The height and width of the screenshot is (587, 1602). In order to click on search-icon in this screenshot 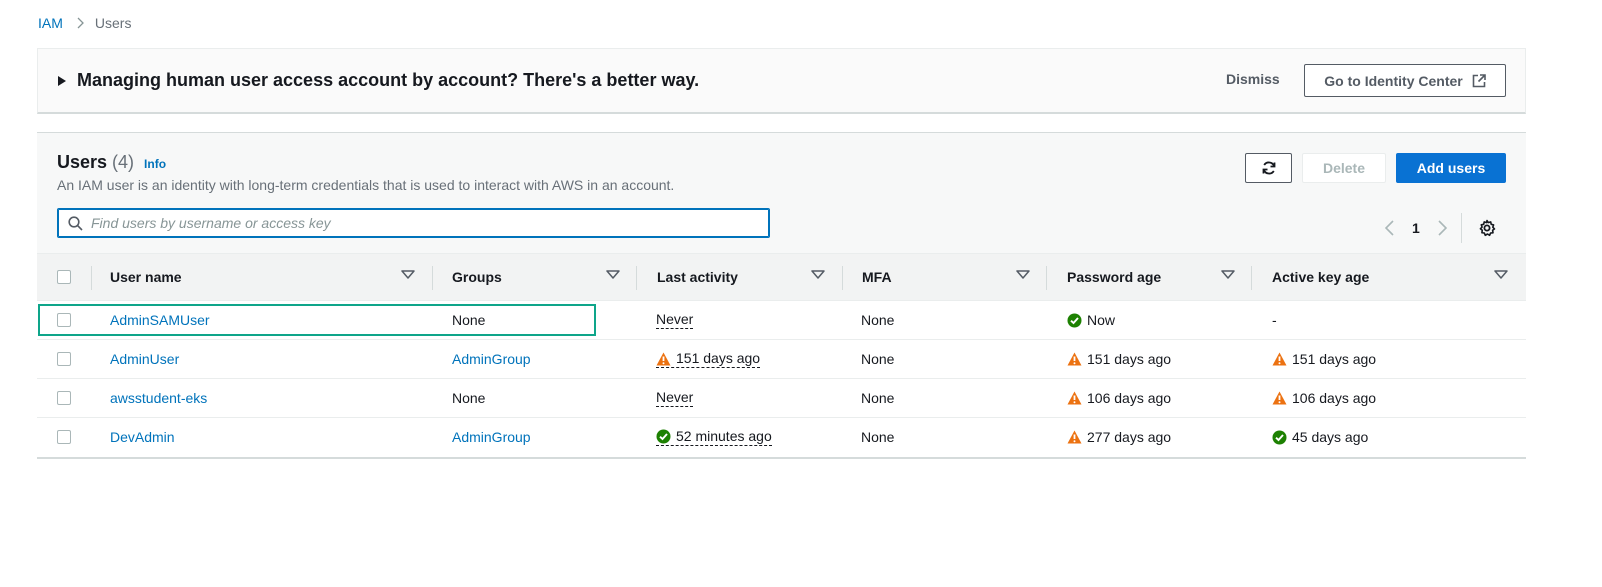, I will do `click(75, 223)`.